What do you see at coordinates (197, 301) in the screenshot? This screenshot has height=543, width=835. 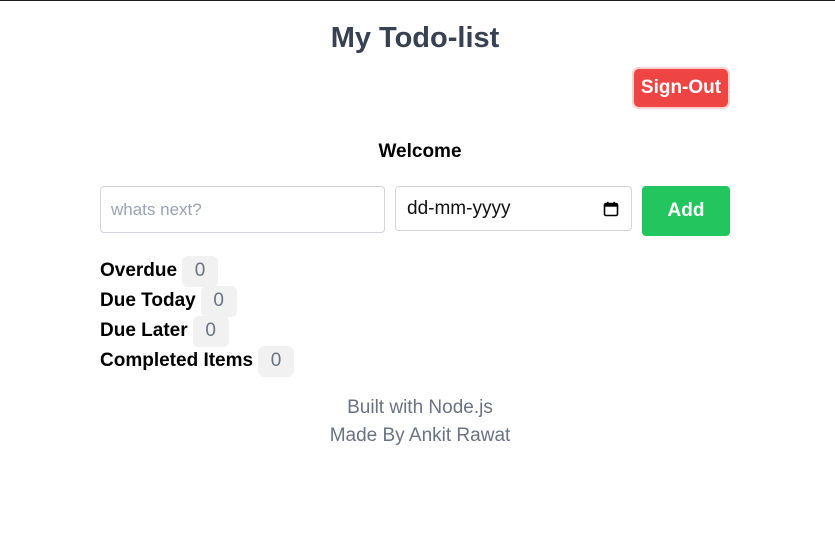 I see `count-row-due-today: Due Today 0` at bounding box center [197, 301].